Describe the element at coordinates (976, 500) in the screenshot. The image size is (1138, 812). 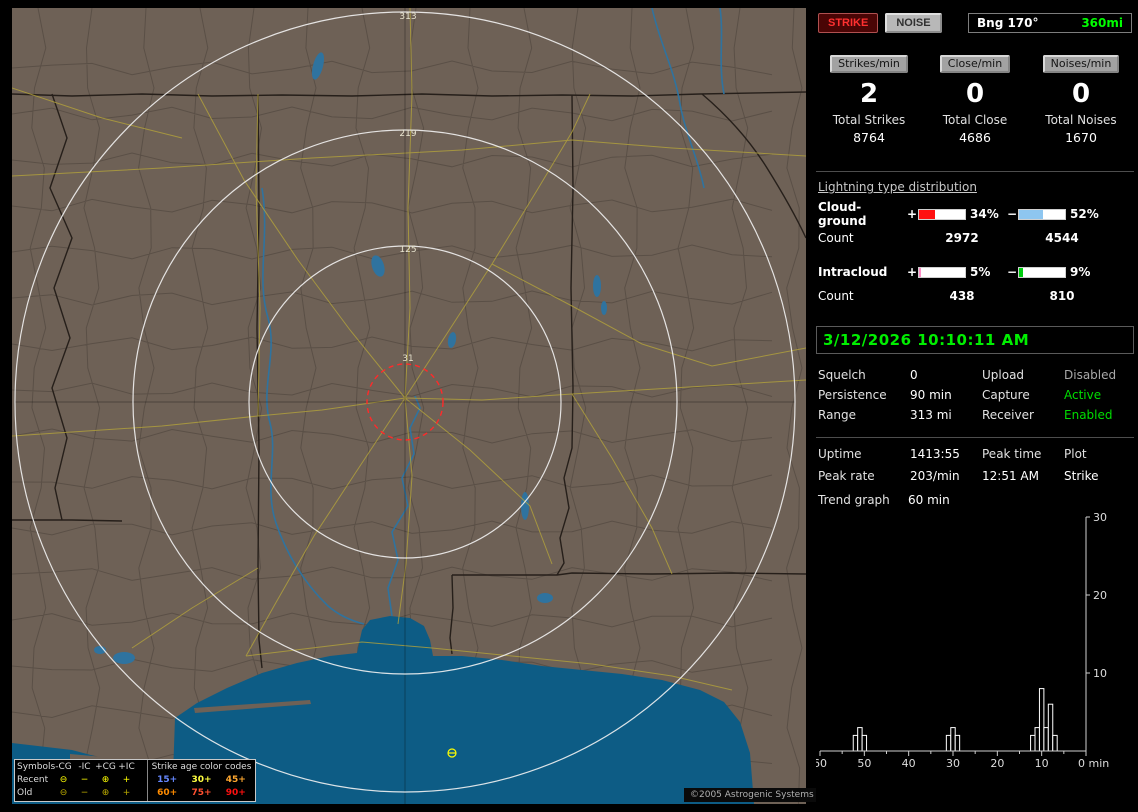
I see `trend-graph-header: Trend graph 60 min` at that location.